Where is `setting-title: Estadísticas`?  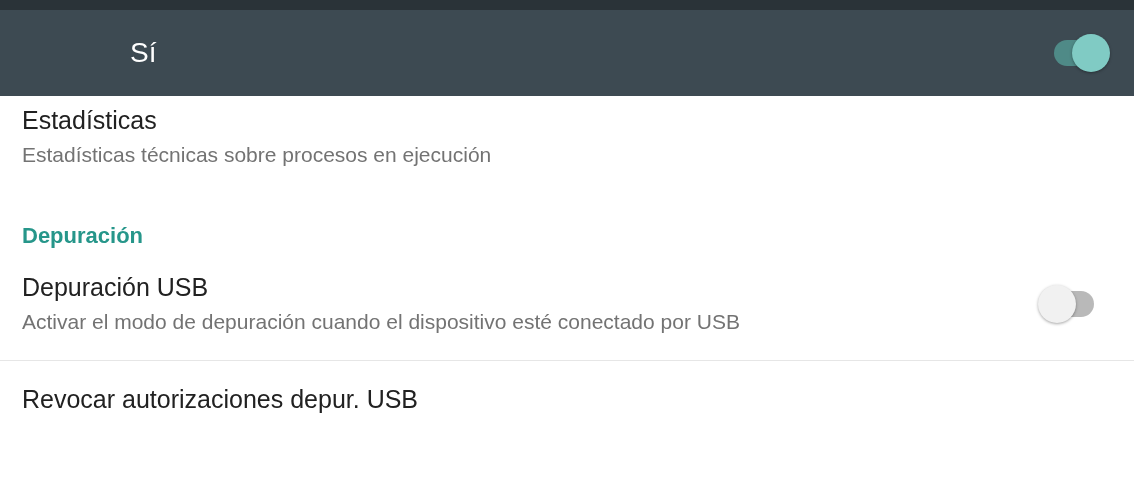
setting-title: Estadísticas is located at coordinates (90, 120).